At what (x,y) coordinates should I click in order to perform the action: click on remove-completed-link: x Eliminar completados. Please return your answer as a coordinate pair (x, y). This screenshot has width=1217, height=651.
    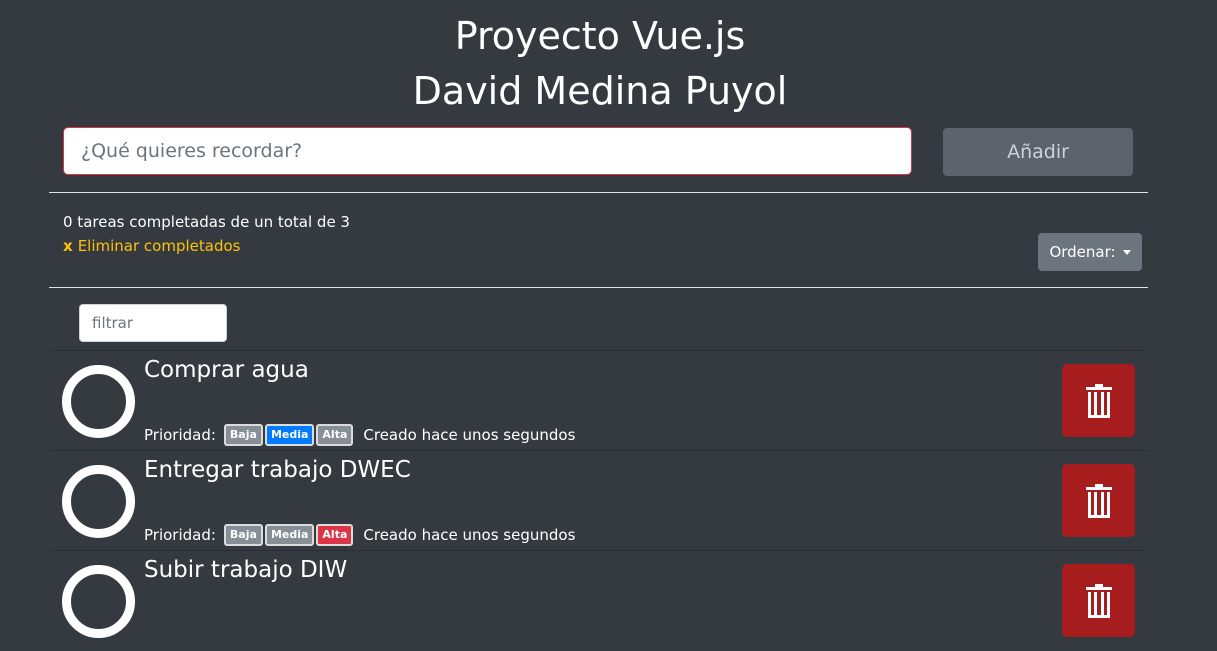
    Looking at the image, I should click on (151, 246).